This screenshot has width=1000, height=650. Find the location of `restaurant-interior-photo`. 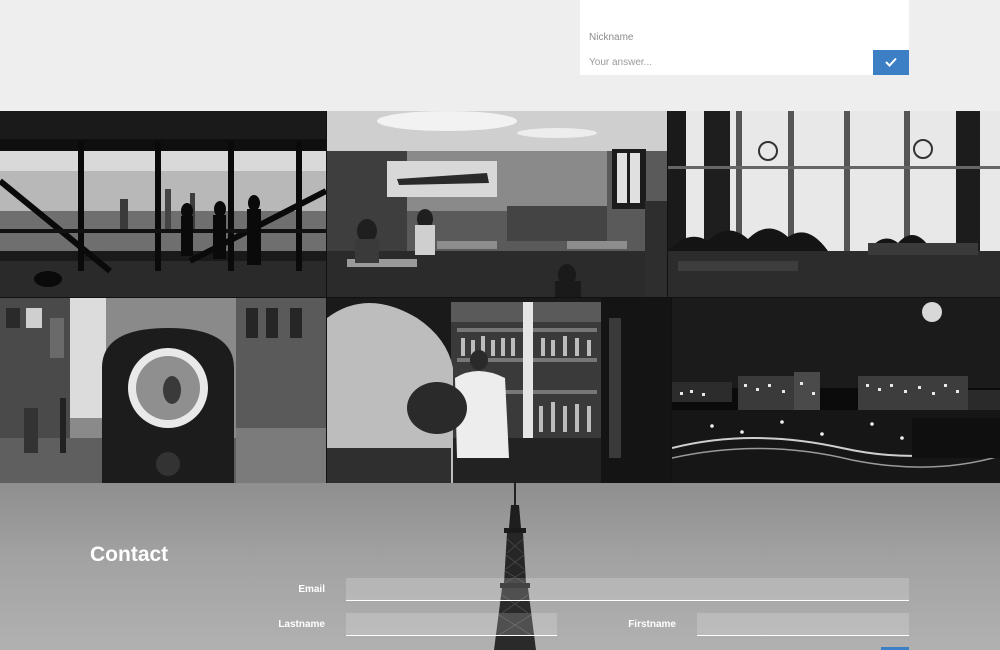

restaurant-interior-photo is located at coordinates (497, 204).